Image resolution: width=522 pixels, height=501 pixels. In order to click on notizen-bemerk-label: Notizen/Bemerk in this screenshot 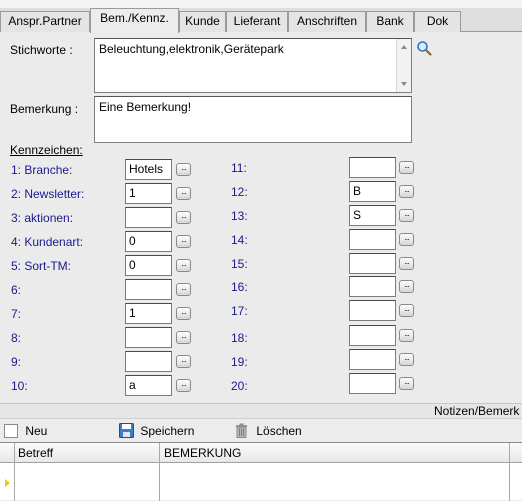, I will do `click(477, 411)`.